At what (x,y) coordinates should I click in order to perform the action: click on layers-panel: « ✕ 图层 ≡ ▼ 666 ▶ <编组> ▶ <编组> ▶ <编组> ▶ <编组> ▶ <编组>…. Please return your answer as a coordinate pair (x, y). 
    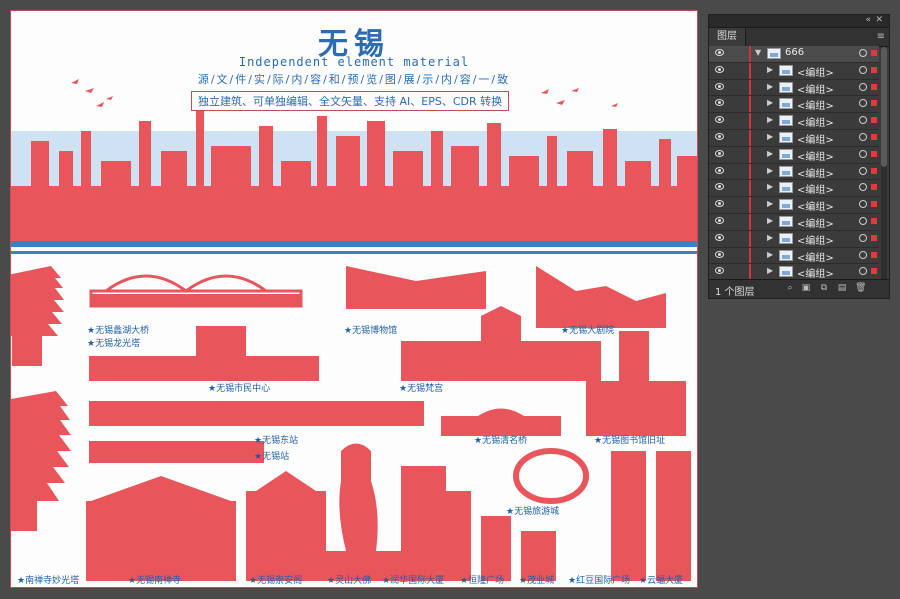
    Looking at the image, I should click on (799, 156).